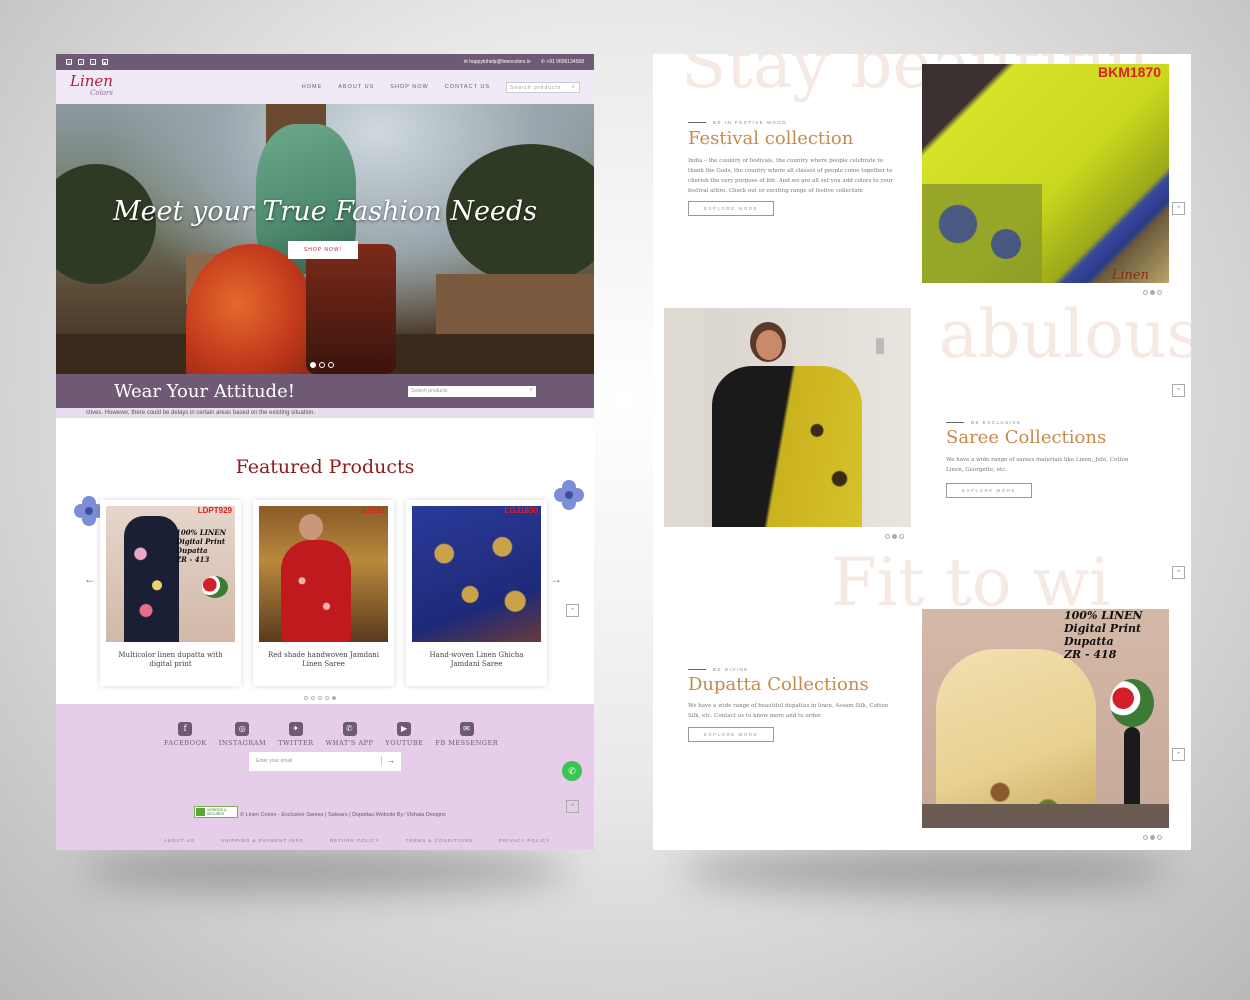 The width and height of the screenshot is (1250, 1000). I want to click on footer-social-whatsapp: ✆ WHAT'S APP, so click(350, 734).